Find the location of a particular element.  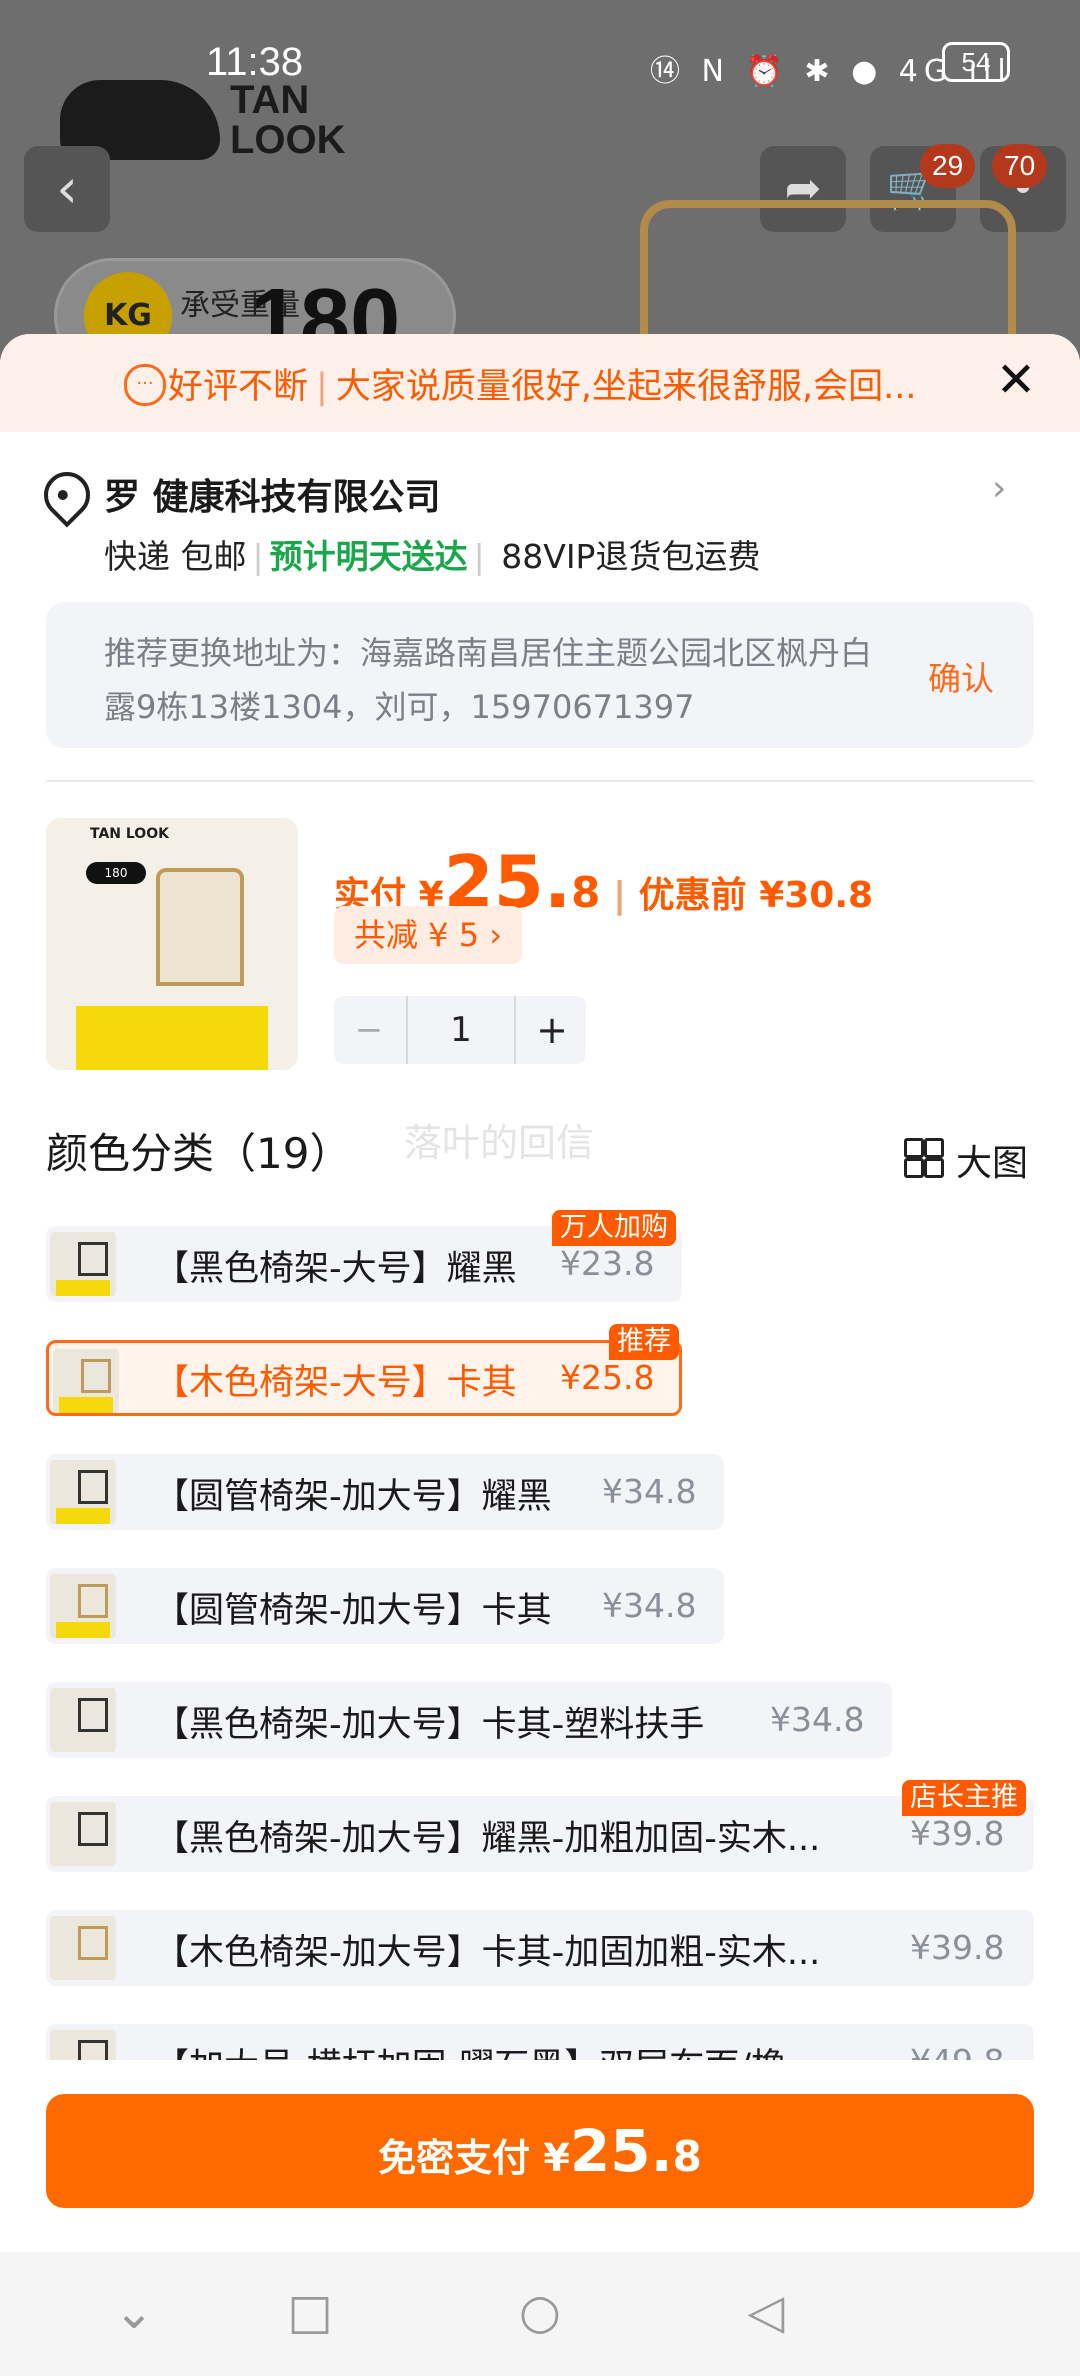

system-nav-bar: ⌄ □ ○ ◁ is located at coordinates (540, 2314).